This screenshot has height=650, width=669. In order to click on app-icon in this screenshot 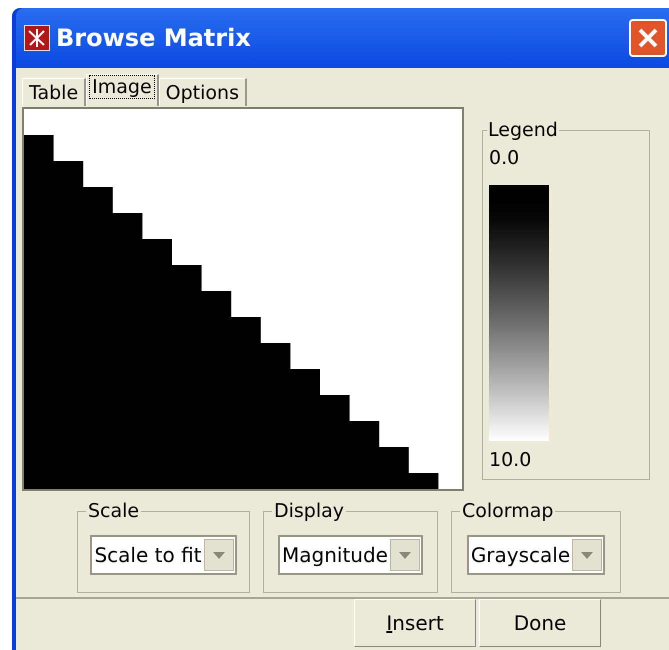, I will do `click(37, 38)`.